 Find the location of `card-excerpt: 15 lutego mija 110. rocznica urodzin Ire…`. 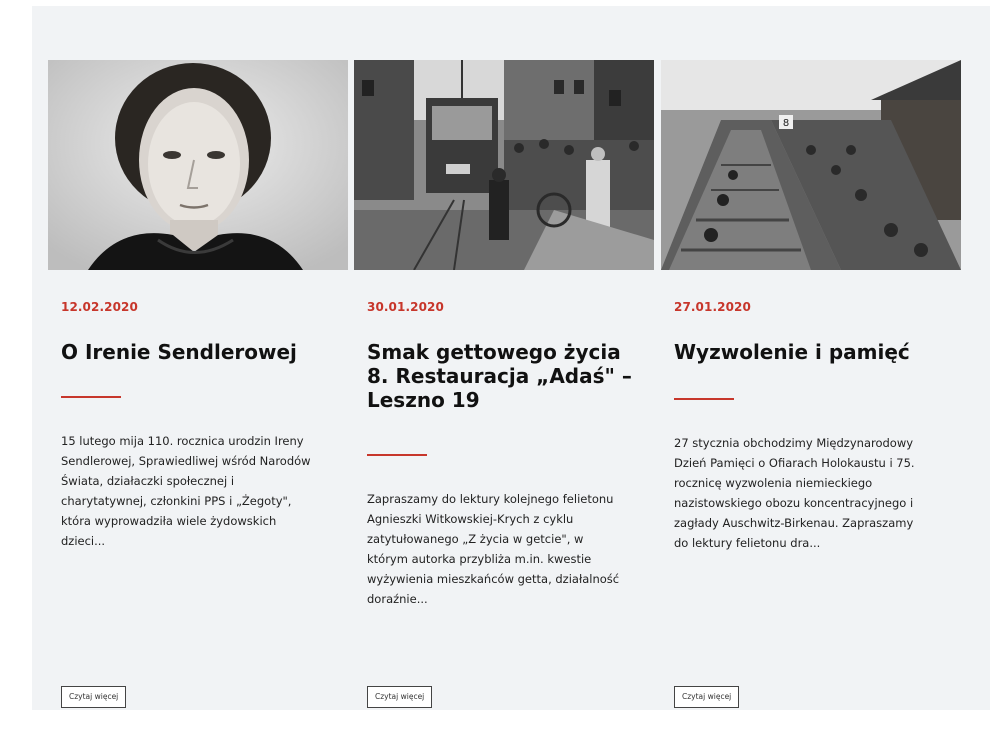

card-excerpt: 15 lutego mija 110. rocznica urodzin Ire… is located at coordinates (186, 491).